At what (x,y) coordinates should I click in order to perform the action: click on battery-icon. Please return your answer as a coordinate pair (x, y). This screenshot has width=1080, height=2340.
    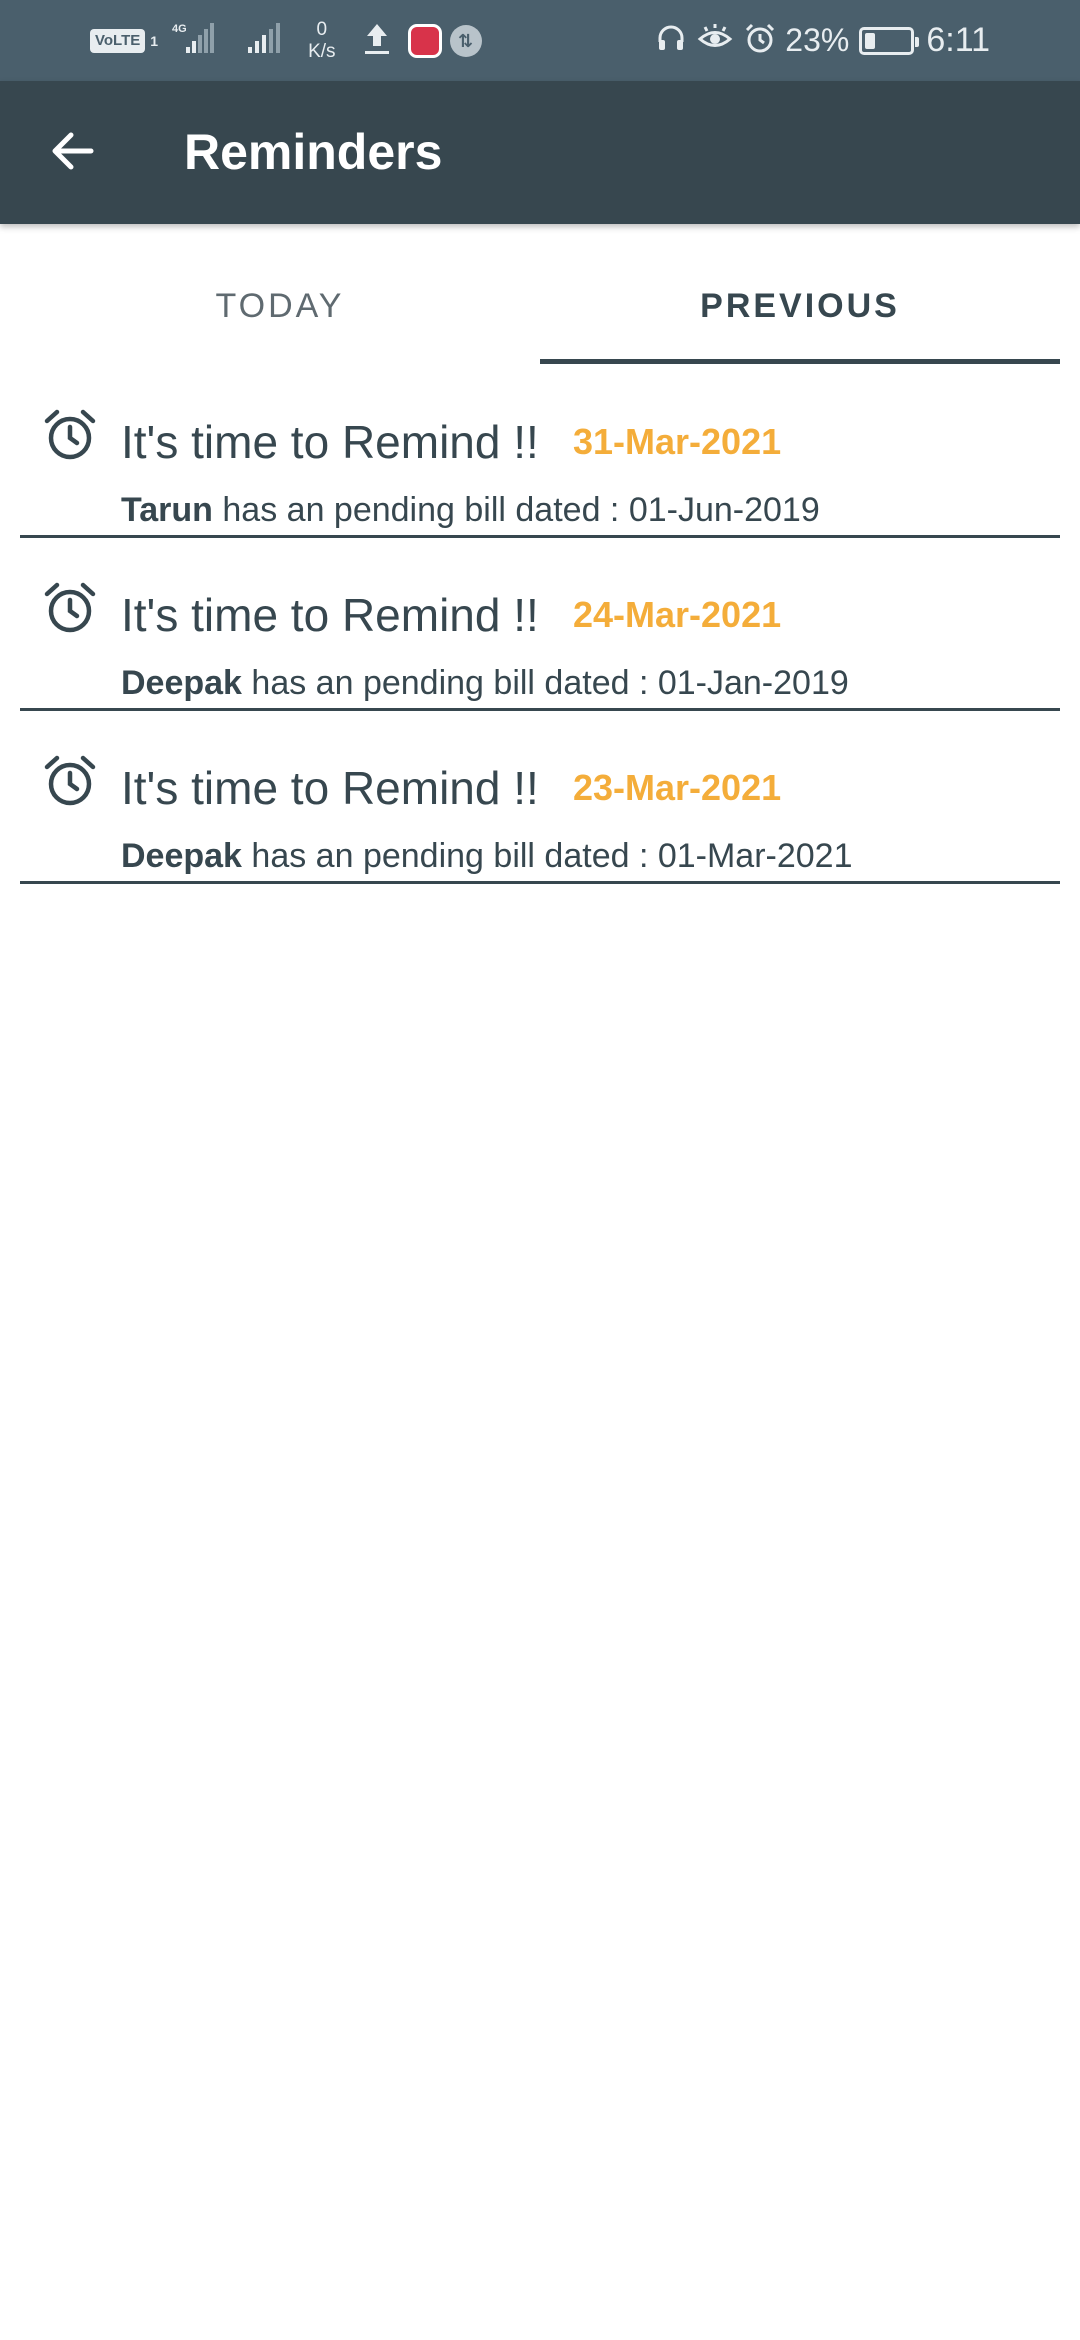
    Looking at the image, I should click on (889, 40).